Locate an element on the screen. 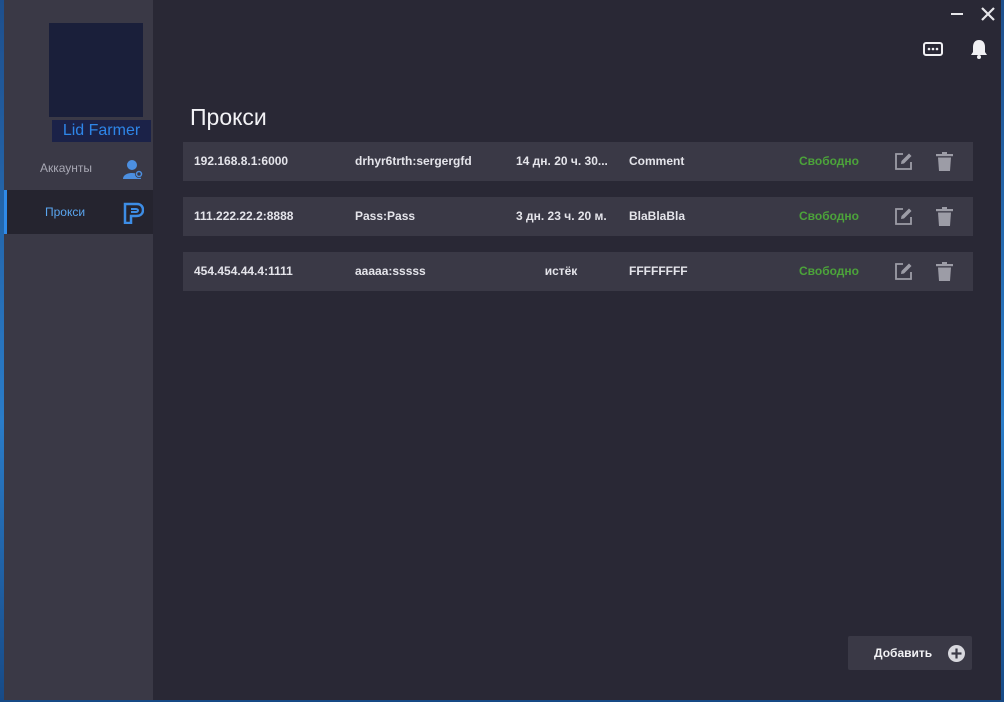 The image size is (1004, 702). proxy-comment: Comment is located at coordinates (657, 161).